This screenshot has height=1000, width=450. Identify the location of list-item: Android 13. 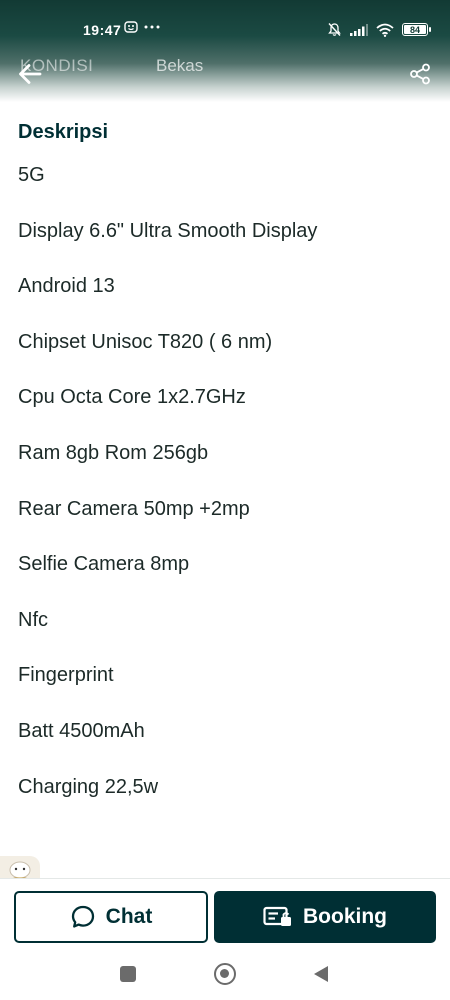
(66, 286).